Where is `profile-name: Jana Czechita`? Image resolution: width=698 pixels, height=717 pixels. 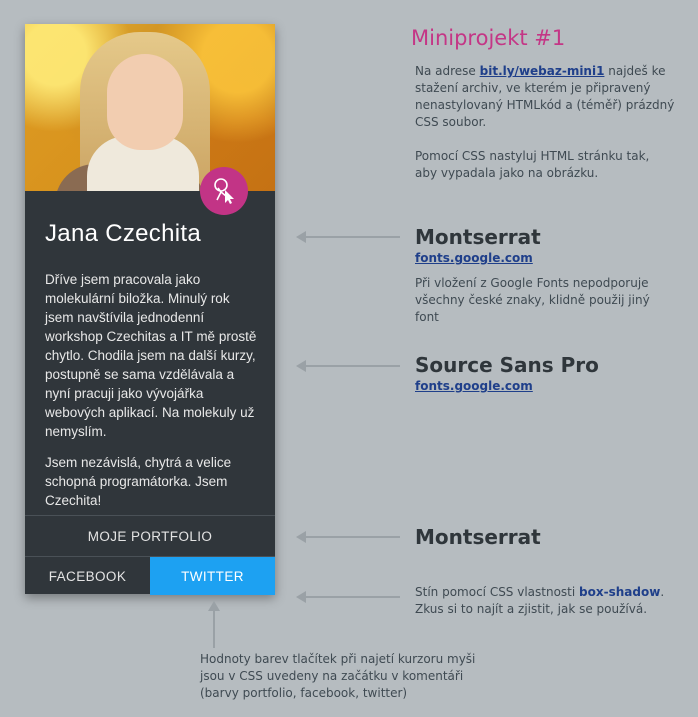 profile-name: Jana Czechita is located at coordinates (123, 233).